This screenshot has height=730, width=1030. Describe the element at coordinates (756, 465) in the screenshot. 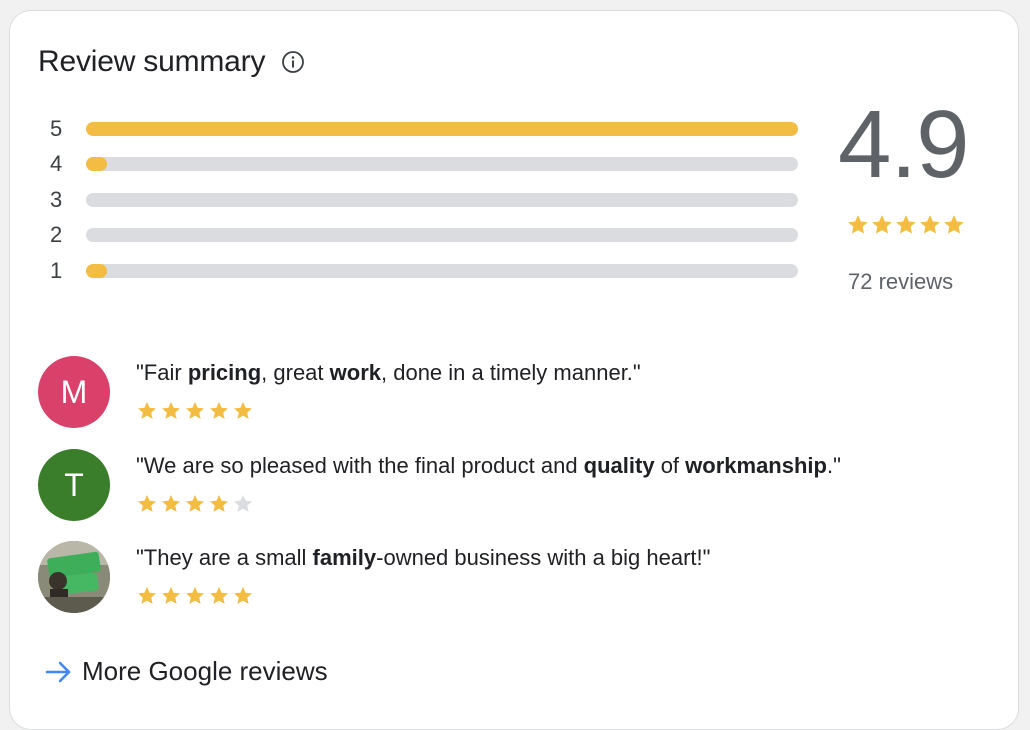

I see `review-keyword: workmanship` at that location.